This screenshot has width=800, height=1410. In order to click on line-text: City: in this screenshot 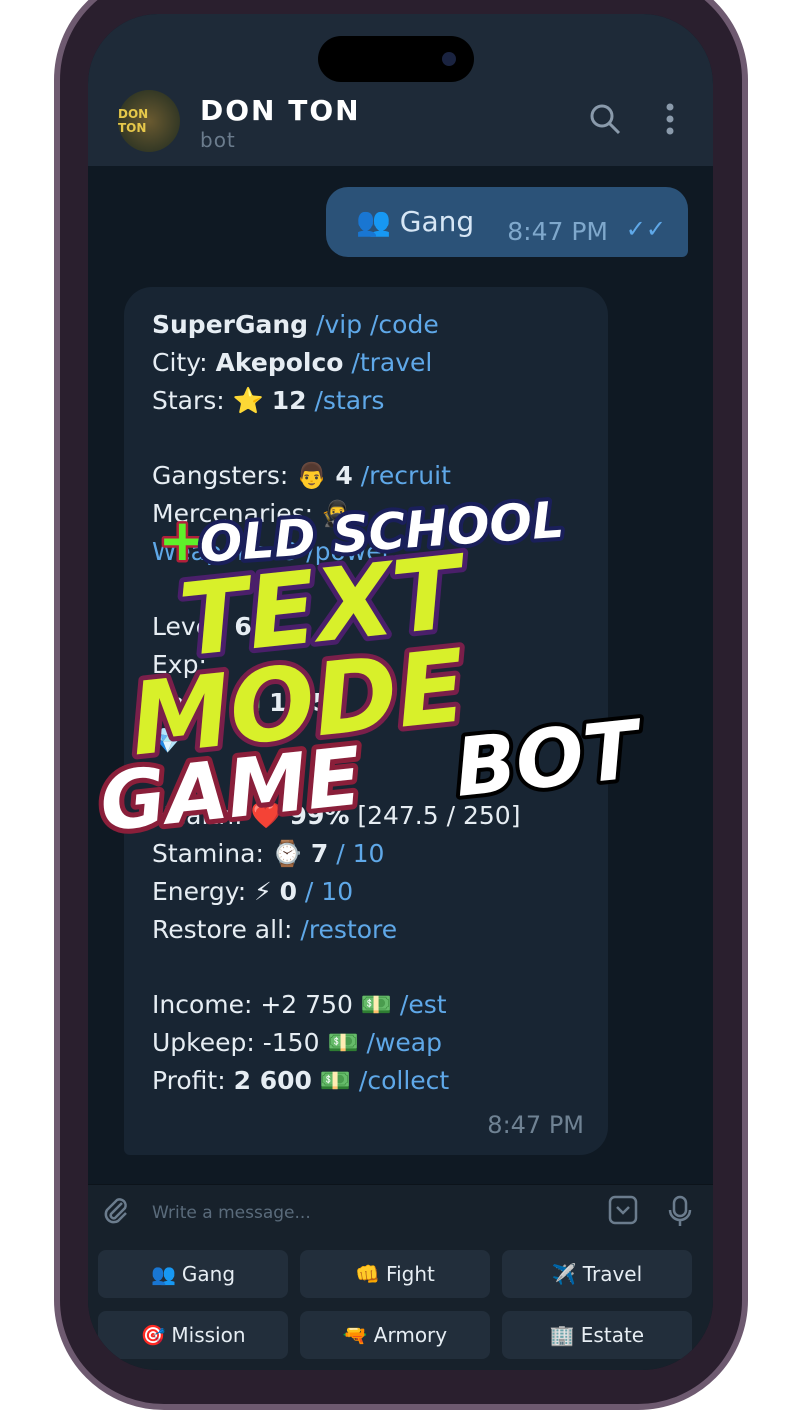, I will do `click(184, 362)`.